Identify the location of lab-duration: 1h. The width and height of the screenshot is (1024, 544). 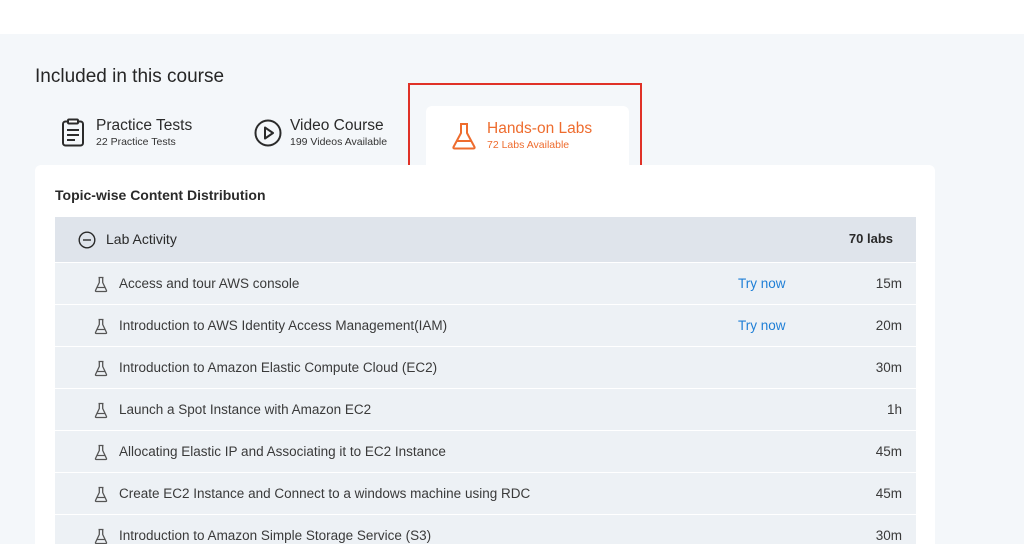
(894, 409).